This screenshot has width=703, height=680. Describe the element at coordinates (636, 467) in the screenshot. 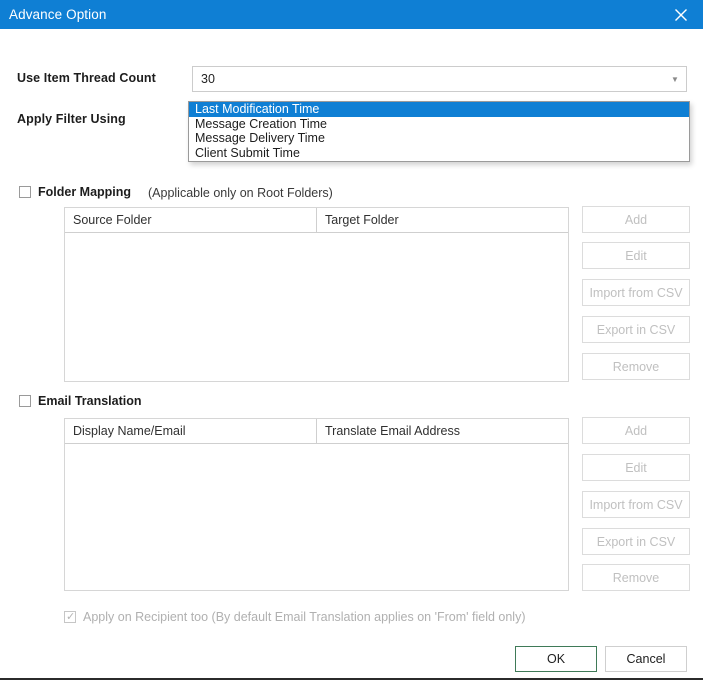

I see `email-translation-edit-button: Edit` at that location.